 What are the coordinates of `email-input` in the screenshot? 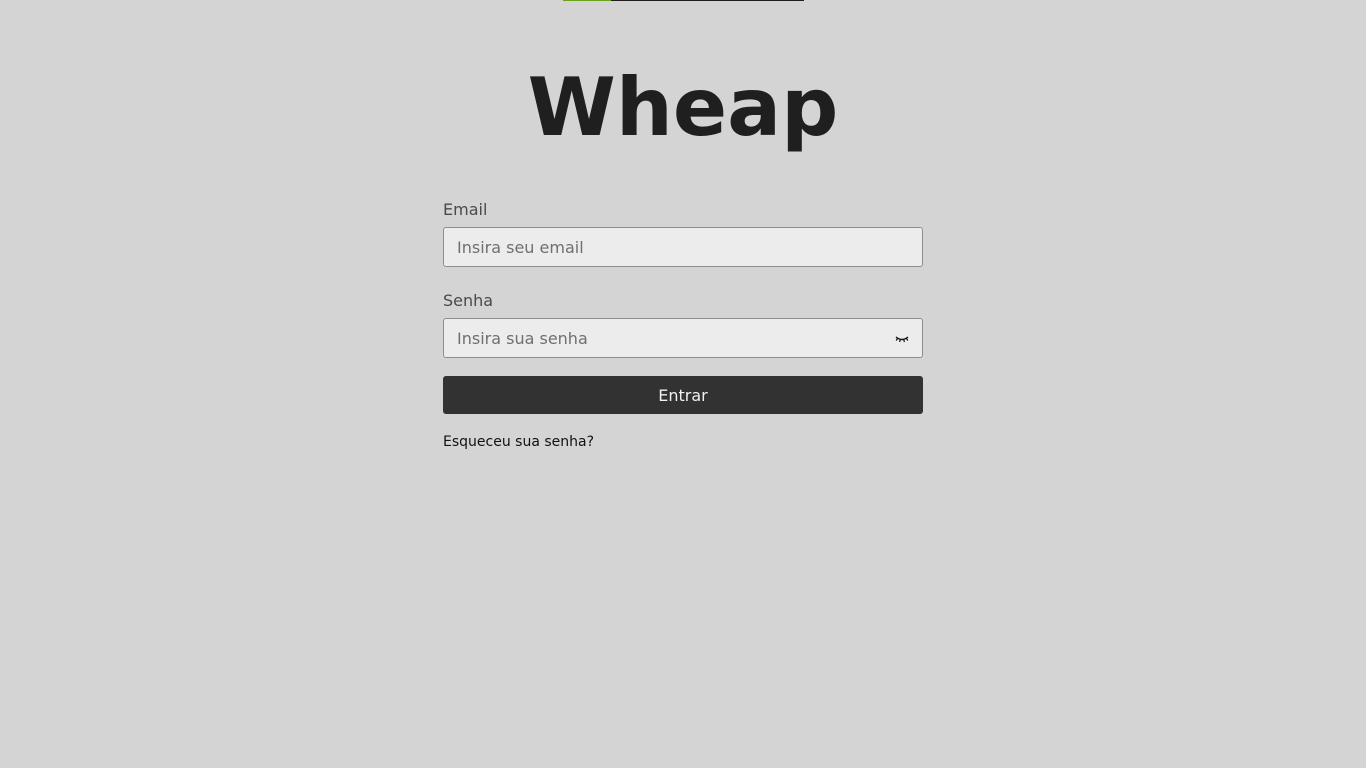 It's located at (683, 247).